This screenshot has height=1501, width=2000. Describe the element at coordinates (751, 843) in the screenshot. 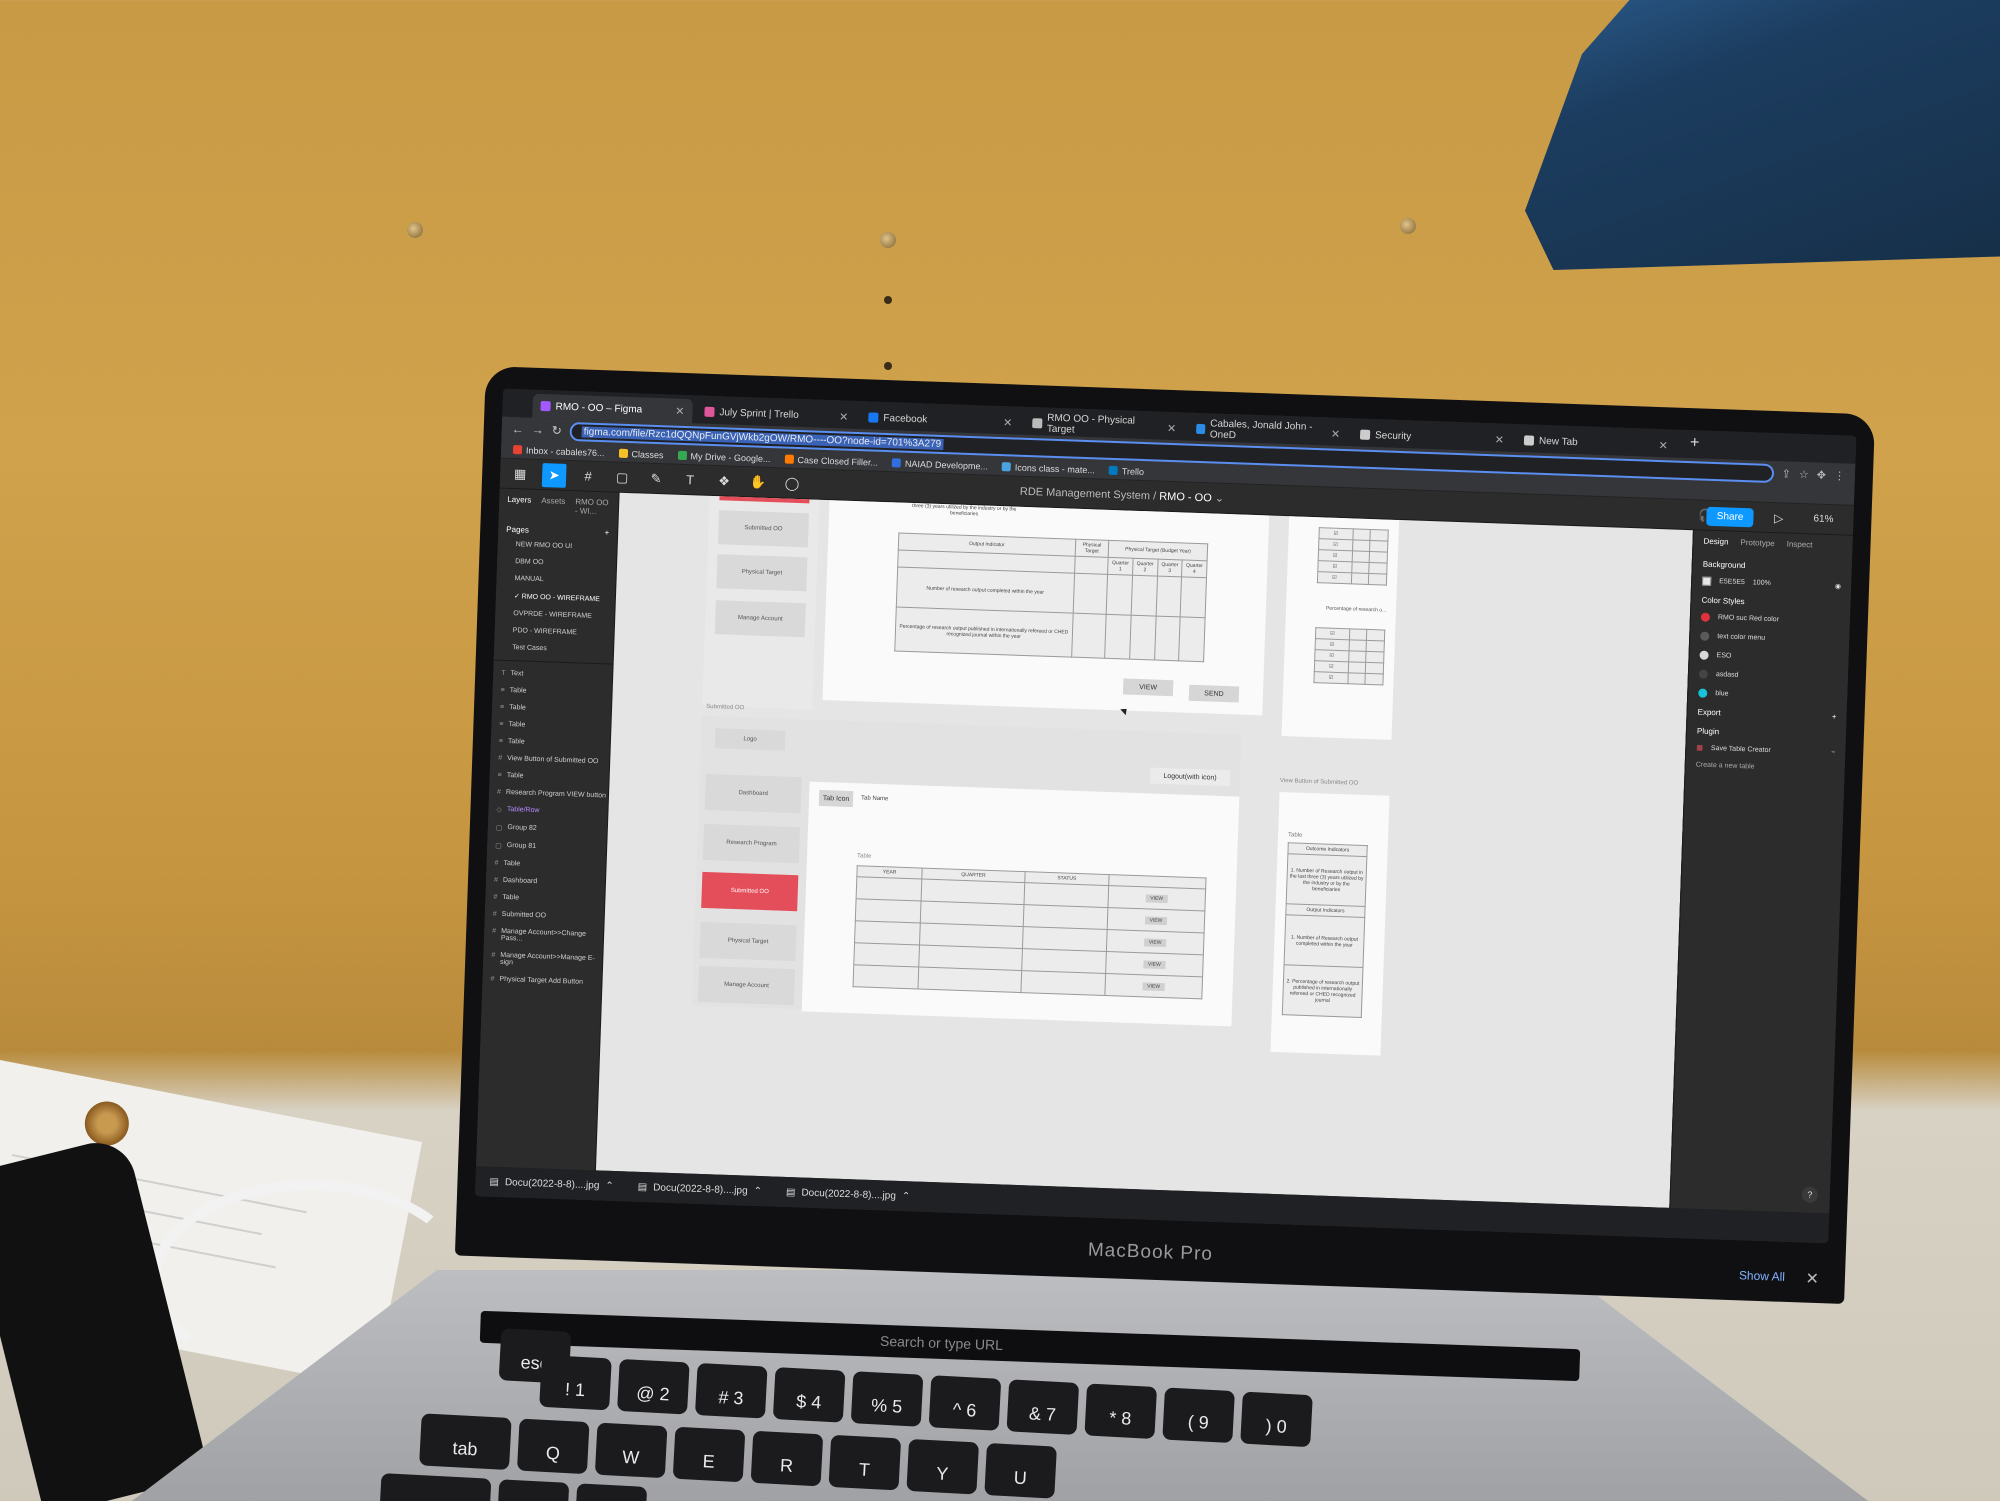

I see `nav-item: Research Program` at that location.